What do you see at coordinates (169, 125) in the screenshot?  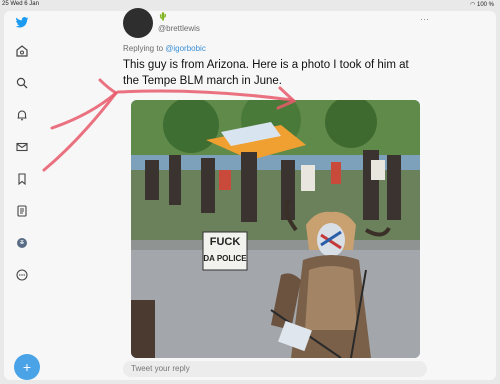 I see `annotation-arrow` at bounding box center [169, 125].